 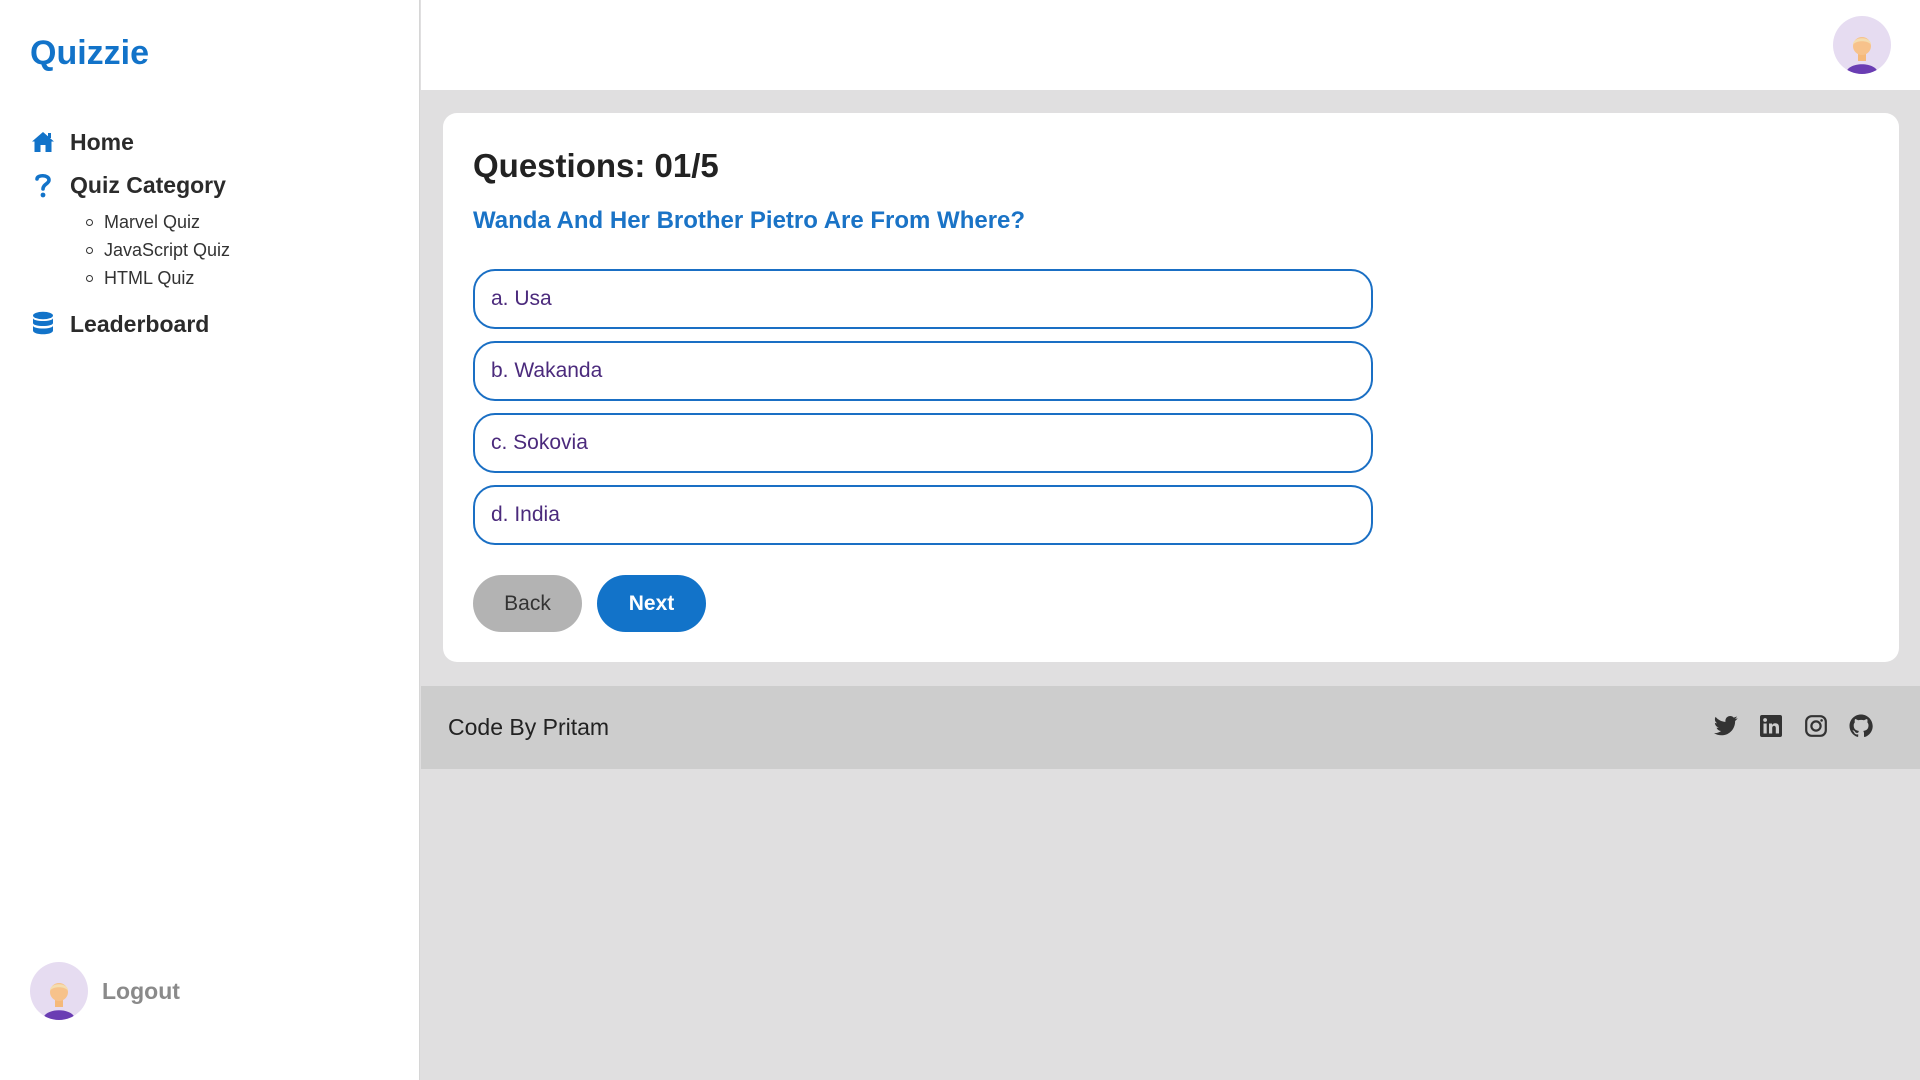 What do you see at coordinates (1816, 726) in the screenshot?
I see `instagram-icon` at bounding box center [1816, 726].